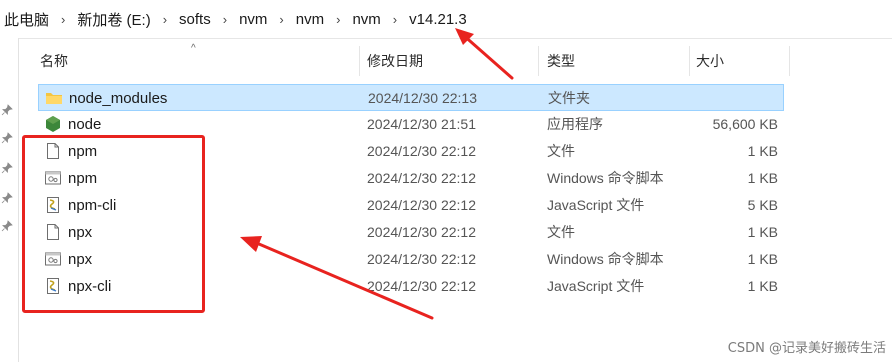 This screenshot has height=362, width=892. What do you see at coordinates (452, 61) in the screenshot?
I see `column-header-date: 修改日期` at bounding box center [452, 61].